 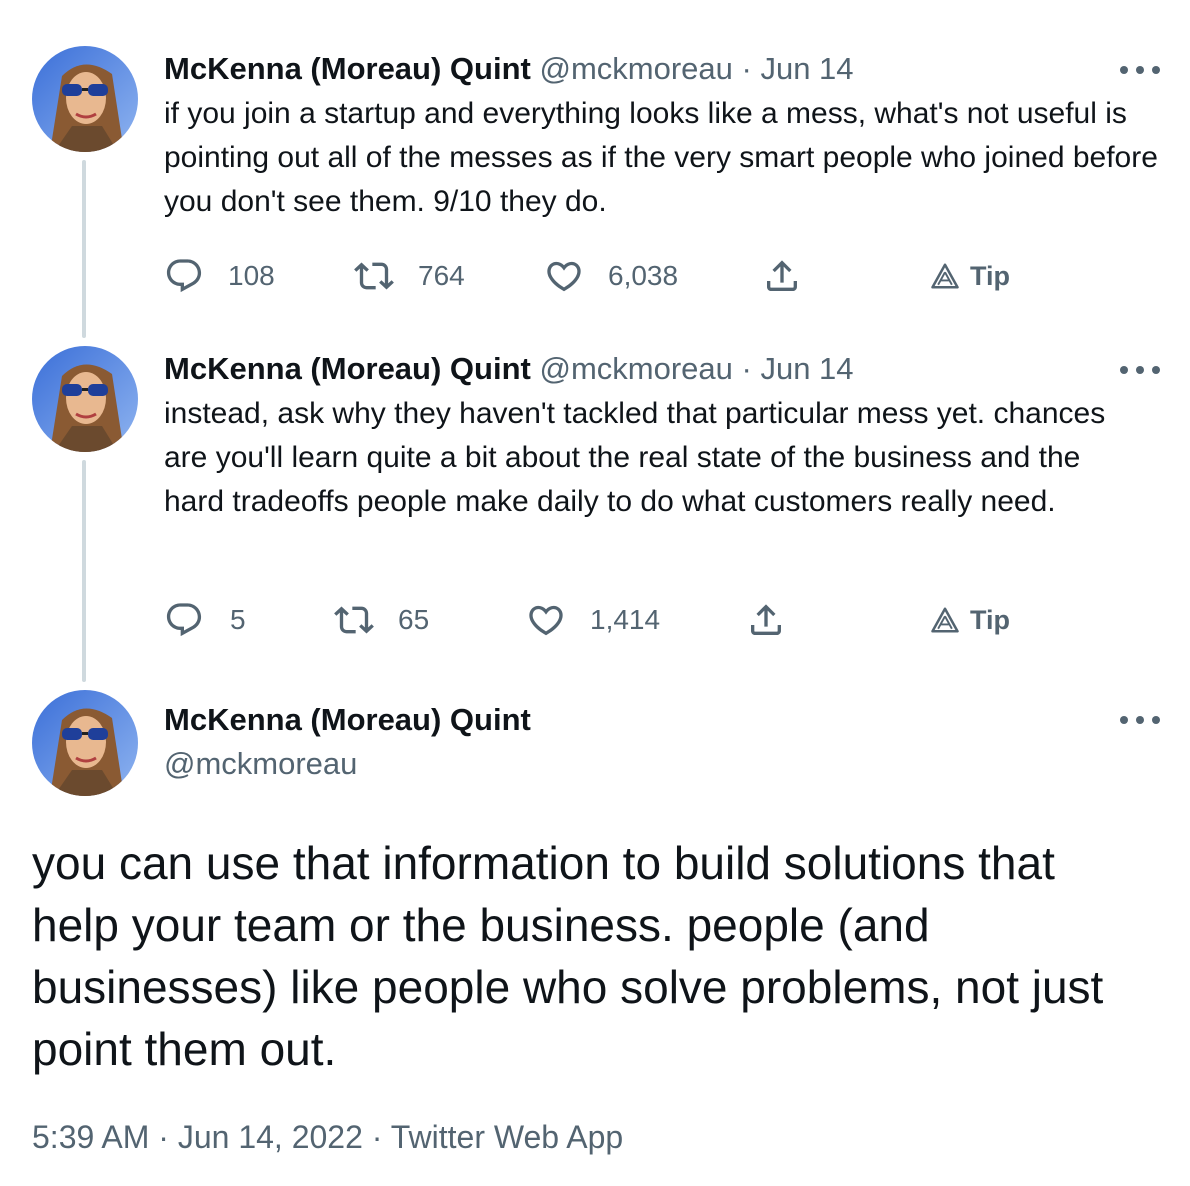 I want to click on reply-button: 5, so click(x=205, y=620).